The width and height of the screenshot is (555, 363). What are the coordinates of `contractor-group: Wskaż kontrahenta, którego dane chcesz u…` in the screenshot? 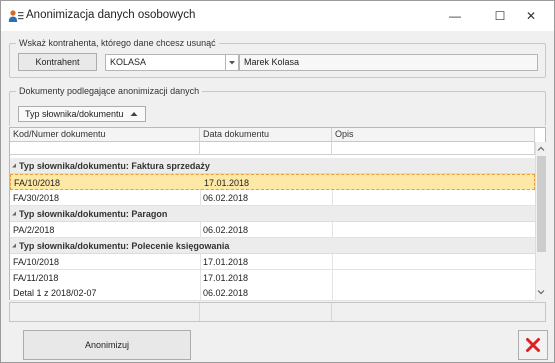 It's located at (277, 58).